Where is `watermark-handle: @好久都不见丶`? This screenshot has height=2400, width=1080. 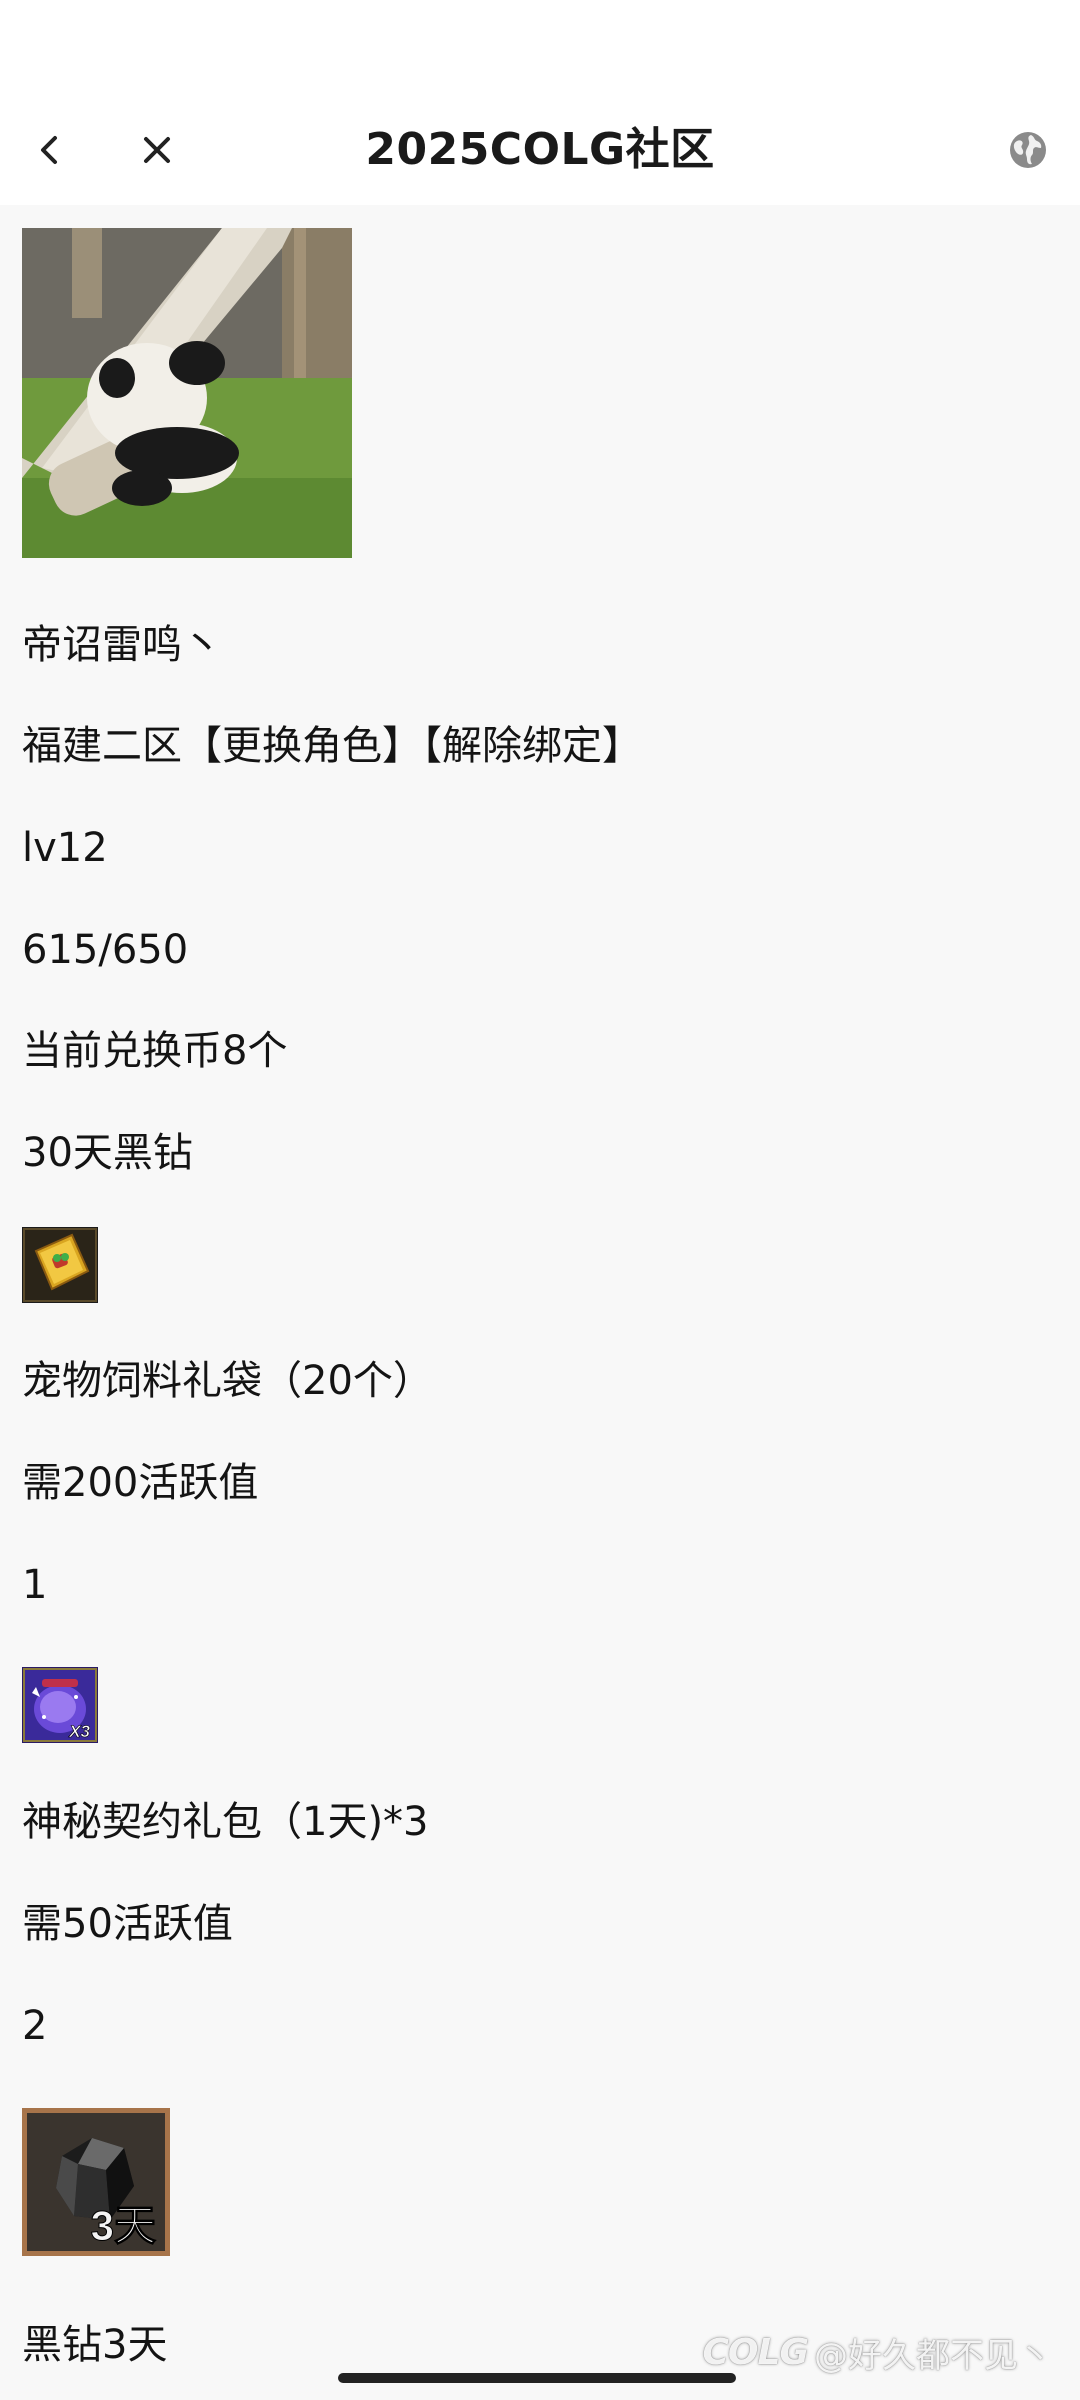
watermark-handle: @好久都不见丶 is located at coordinates (933, 2356).